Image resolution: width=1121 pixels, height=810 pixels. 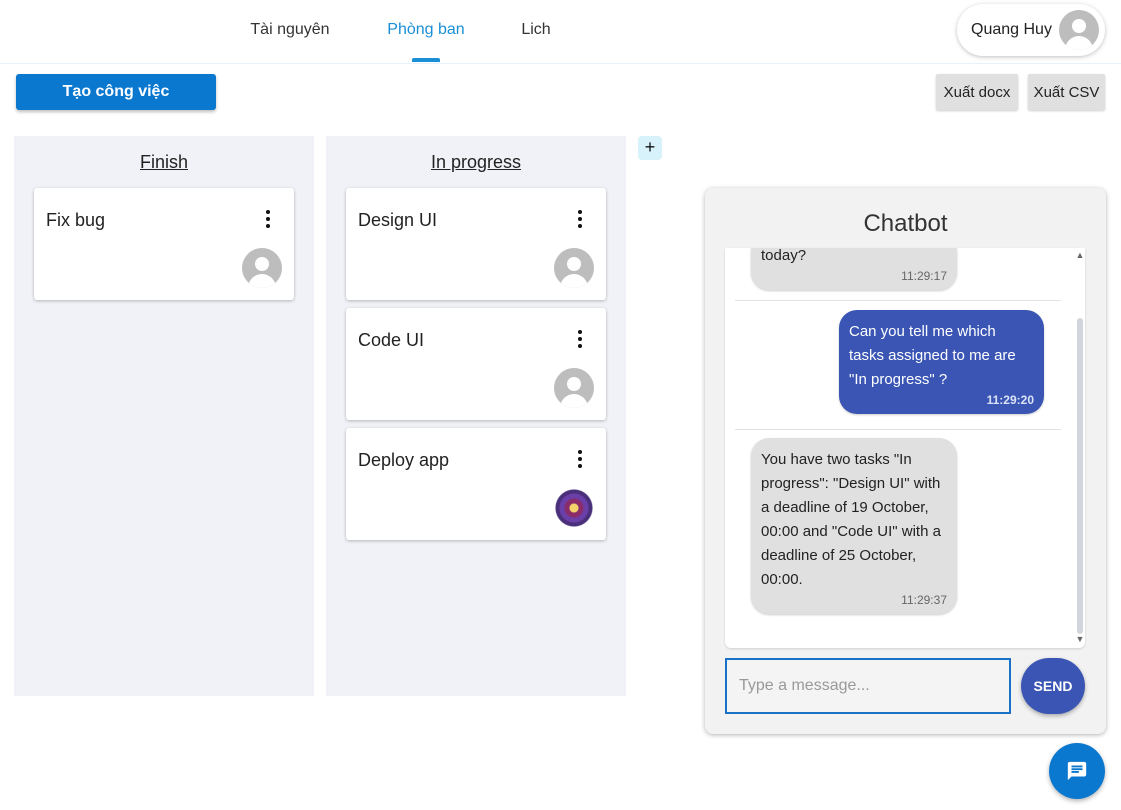 What do you see at coordinates (1010, 400) in the screenshot?
I see `message-time: 11:29:20` at bounding box center [1010, 400].